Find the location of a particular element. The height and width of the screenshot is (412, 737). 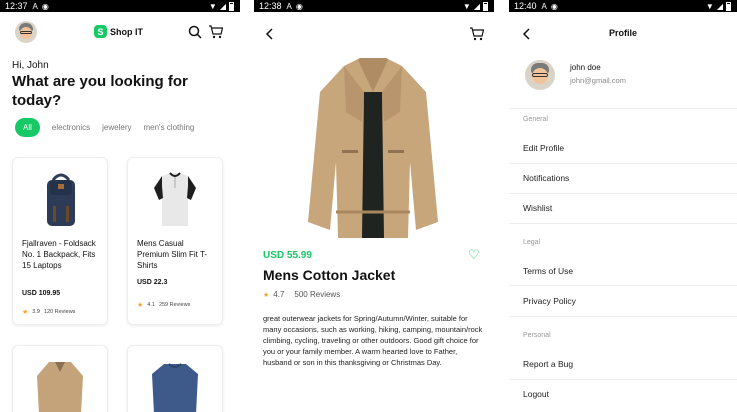

profile-email: john@gmail.com is located at coordinates (598, 80).